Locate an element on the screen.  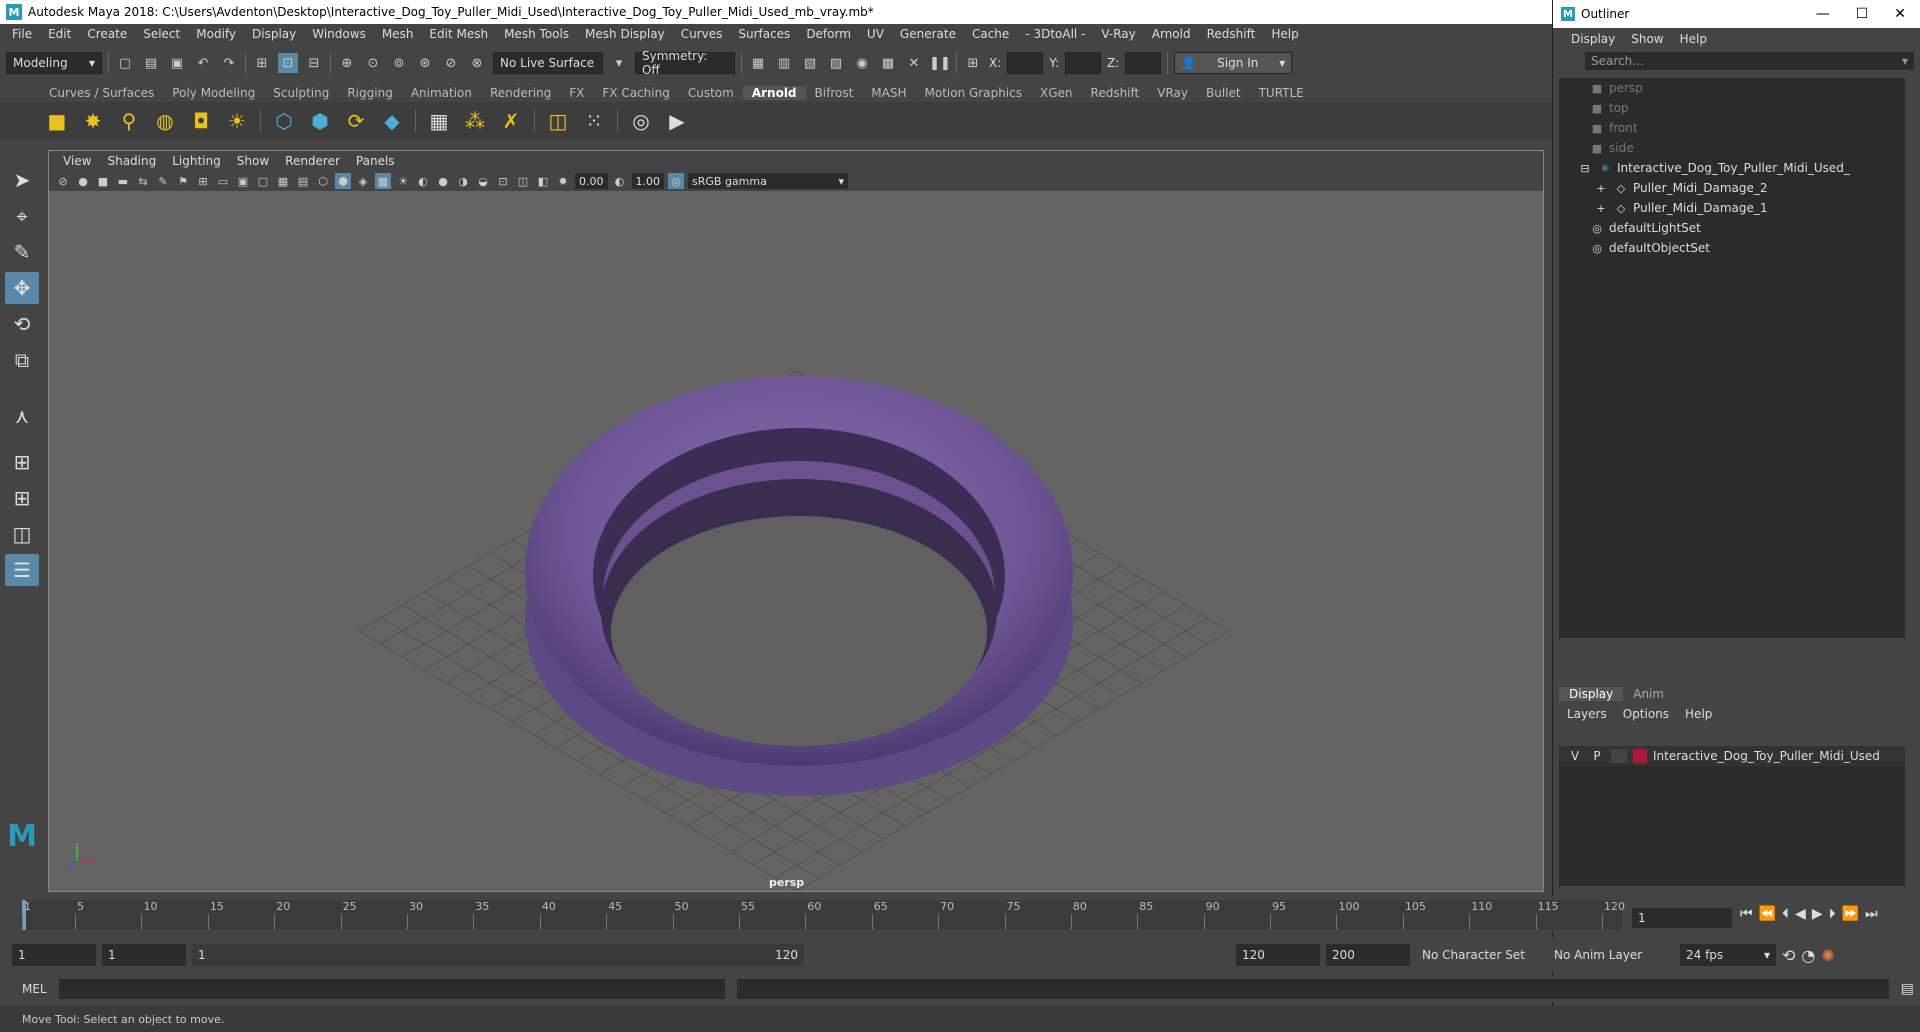
expand-icon: + is located at coordinates (1601, 188).